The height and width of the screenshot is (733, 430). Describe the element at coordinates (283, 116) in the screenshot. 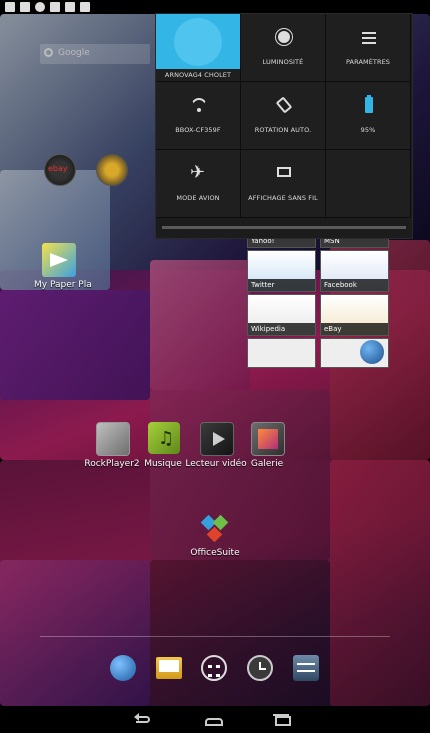

I see `rotation-tile: ROTATION AUTO.` at that location.